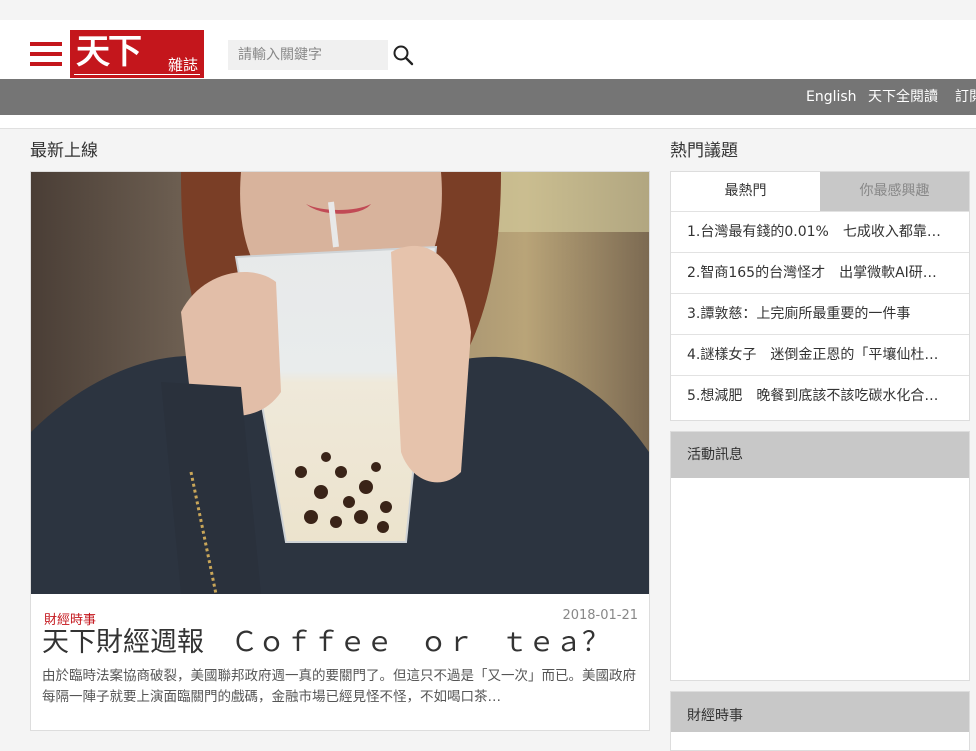 This screenshot has height=751, width=976. Describe the element at coordinates (182, 65) in the screenshot. I see `logo-sub-text: 雜誌` at that location.